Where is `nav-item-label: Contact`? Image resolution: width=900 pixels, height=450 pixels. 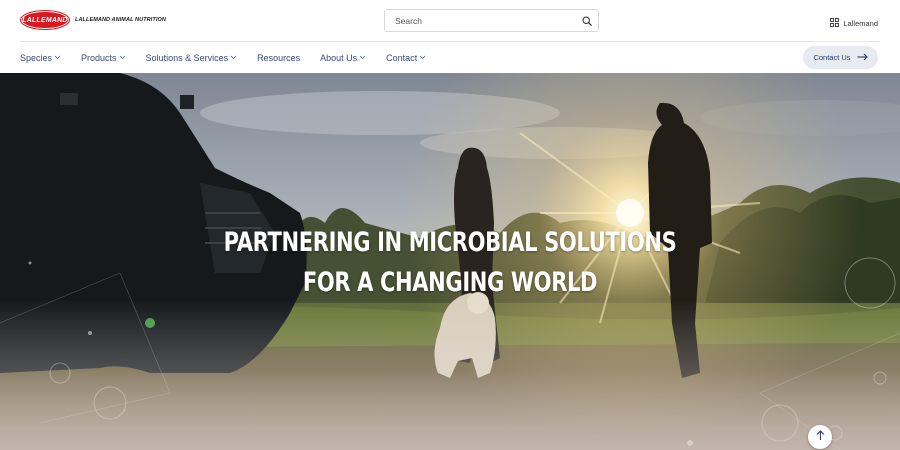
nav-item-label: Contact is located at coordinates (402, 57).